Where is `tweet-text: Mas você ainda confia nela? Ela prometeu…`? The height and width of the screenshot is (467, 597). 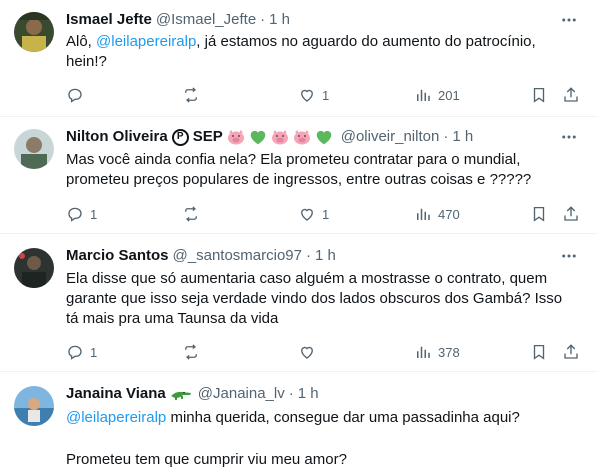 tweet-text: Mas você ainda confia nela? Ela prometeu… is located at coordinates (299, 169).